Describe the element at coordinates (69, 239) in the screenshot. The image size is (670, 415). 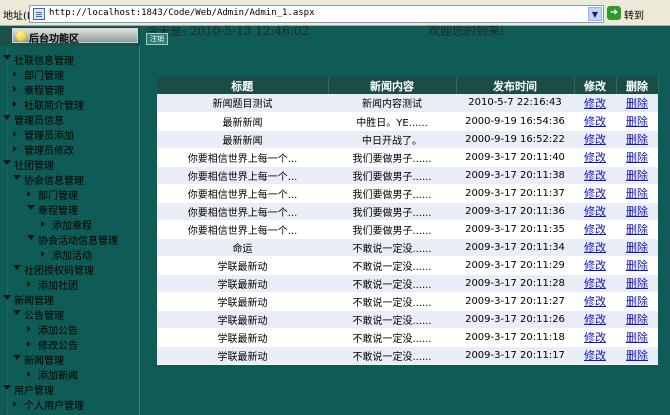
I see `sidebar-item: 协会活动信息管理` at that location.